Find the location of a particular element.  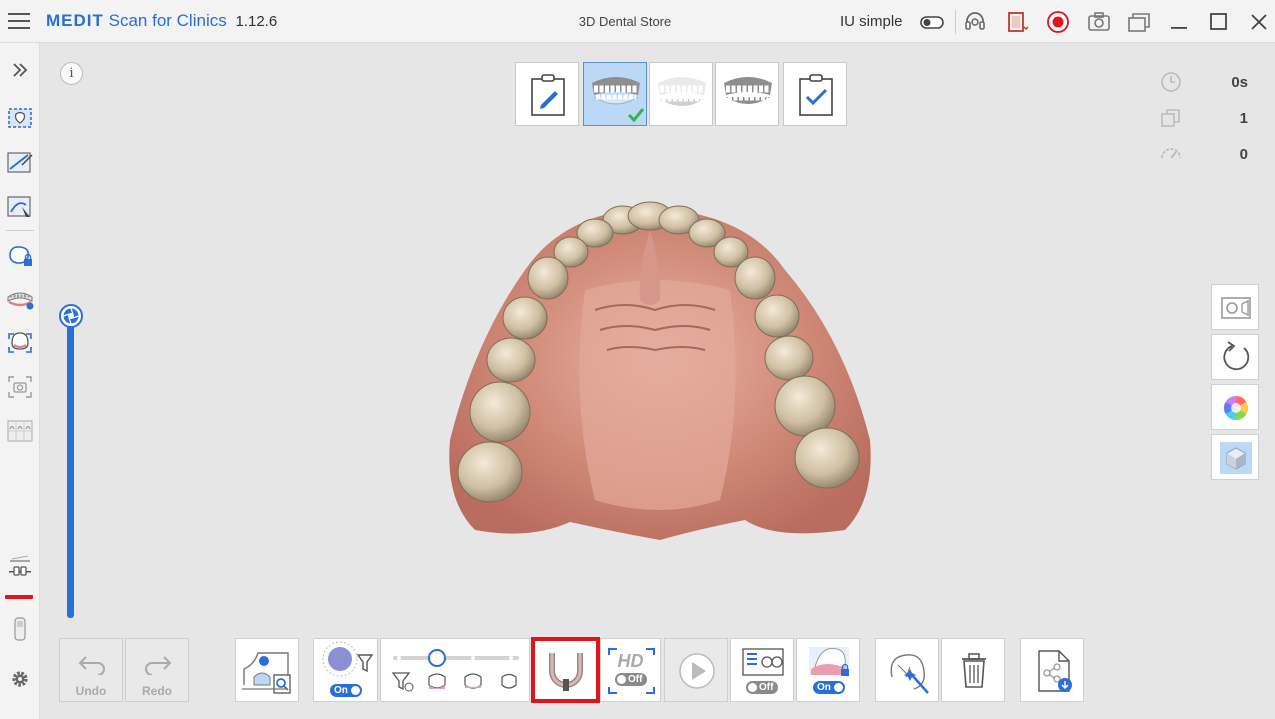

export-button is located at coordinates (1052, 670).